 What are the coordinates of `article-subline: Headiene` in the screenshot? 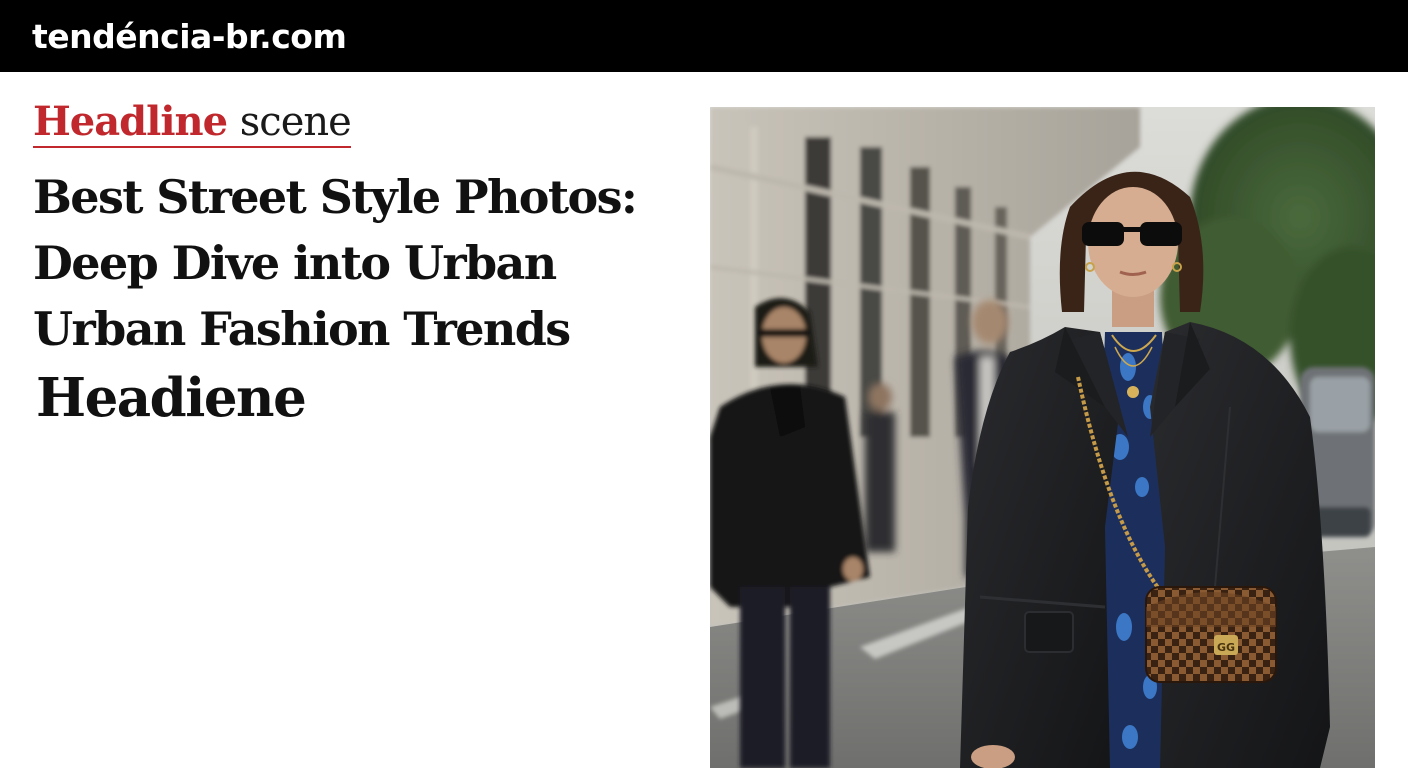 It's located at (171, 398).